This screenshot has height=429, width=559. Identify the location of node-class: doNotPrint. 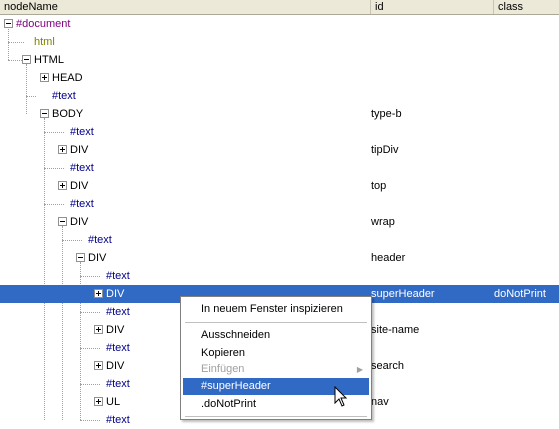
(520, 294).